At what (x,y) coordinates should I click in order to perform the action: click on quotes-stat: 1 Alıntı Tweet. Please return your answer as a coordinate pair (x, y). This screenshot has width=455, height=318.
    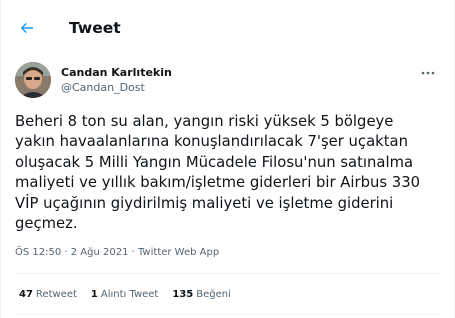
    Looking at the image, I should click on (124, 294).